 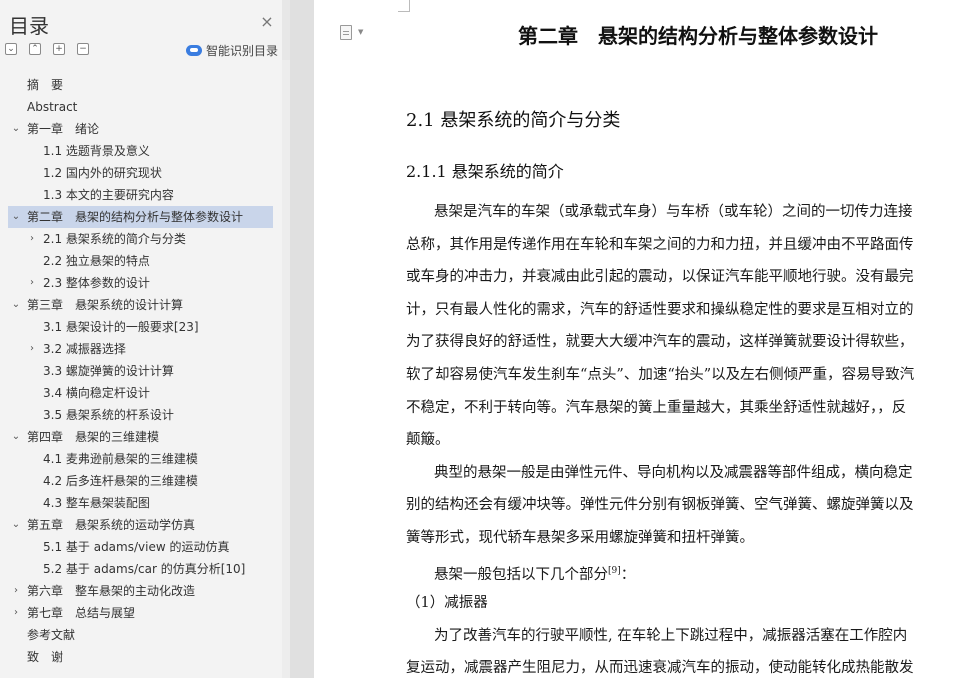 What do you see at coordinates (121, 327) in the screenshot?
I see `toc-item-label: 3.1 悬架设计的一般要求[23]` at bounding box center [121, 327].